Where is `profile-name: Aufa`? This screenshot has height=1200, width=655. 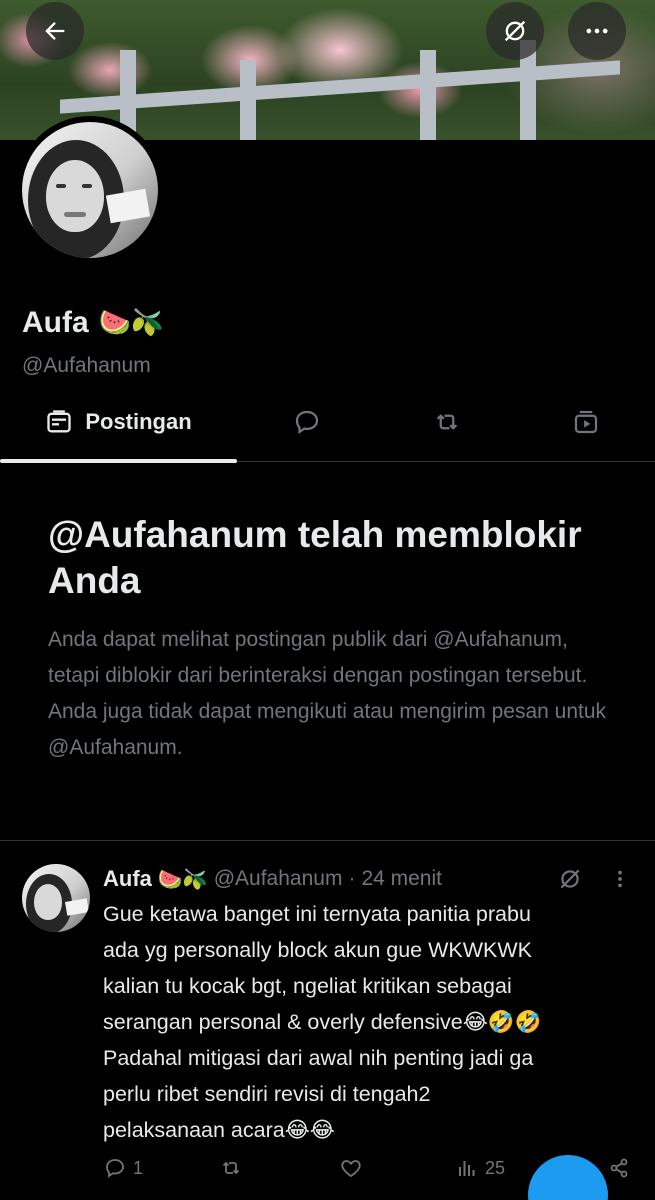
profile-name: Aufa is located at coordinates (55, 322).